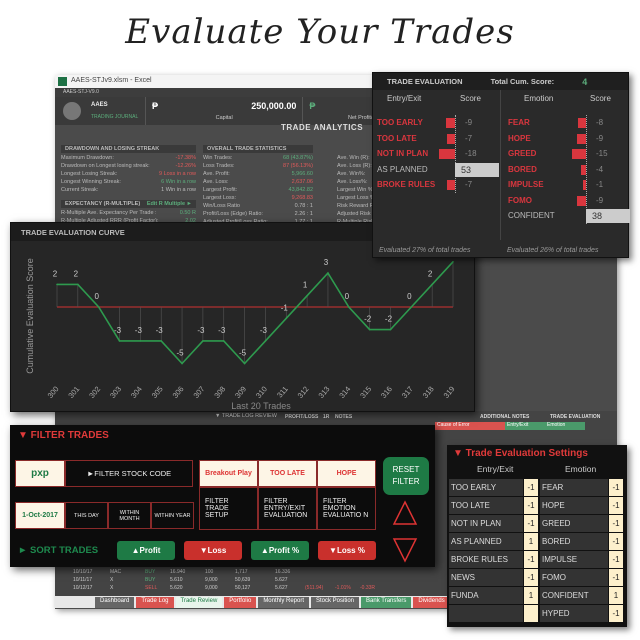 Image resolution: width=640 pixels, height=640 pixels. I want to click on filter-emotion-button: FILTER EMOTION EVALUATIO N, so click(346, 508).